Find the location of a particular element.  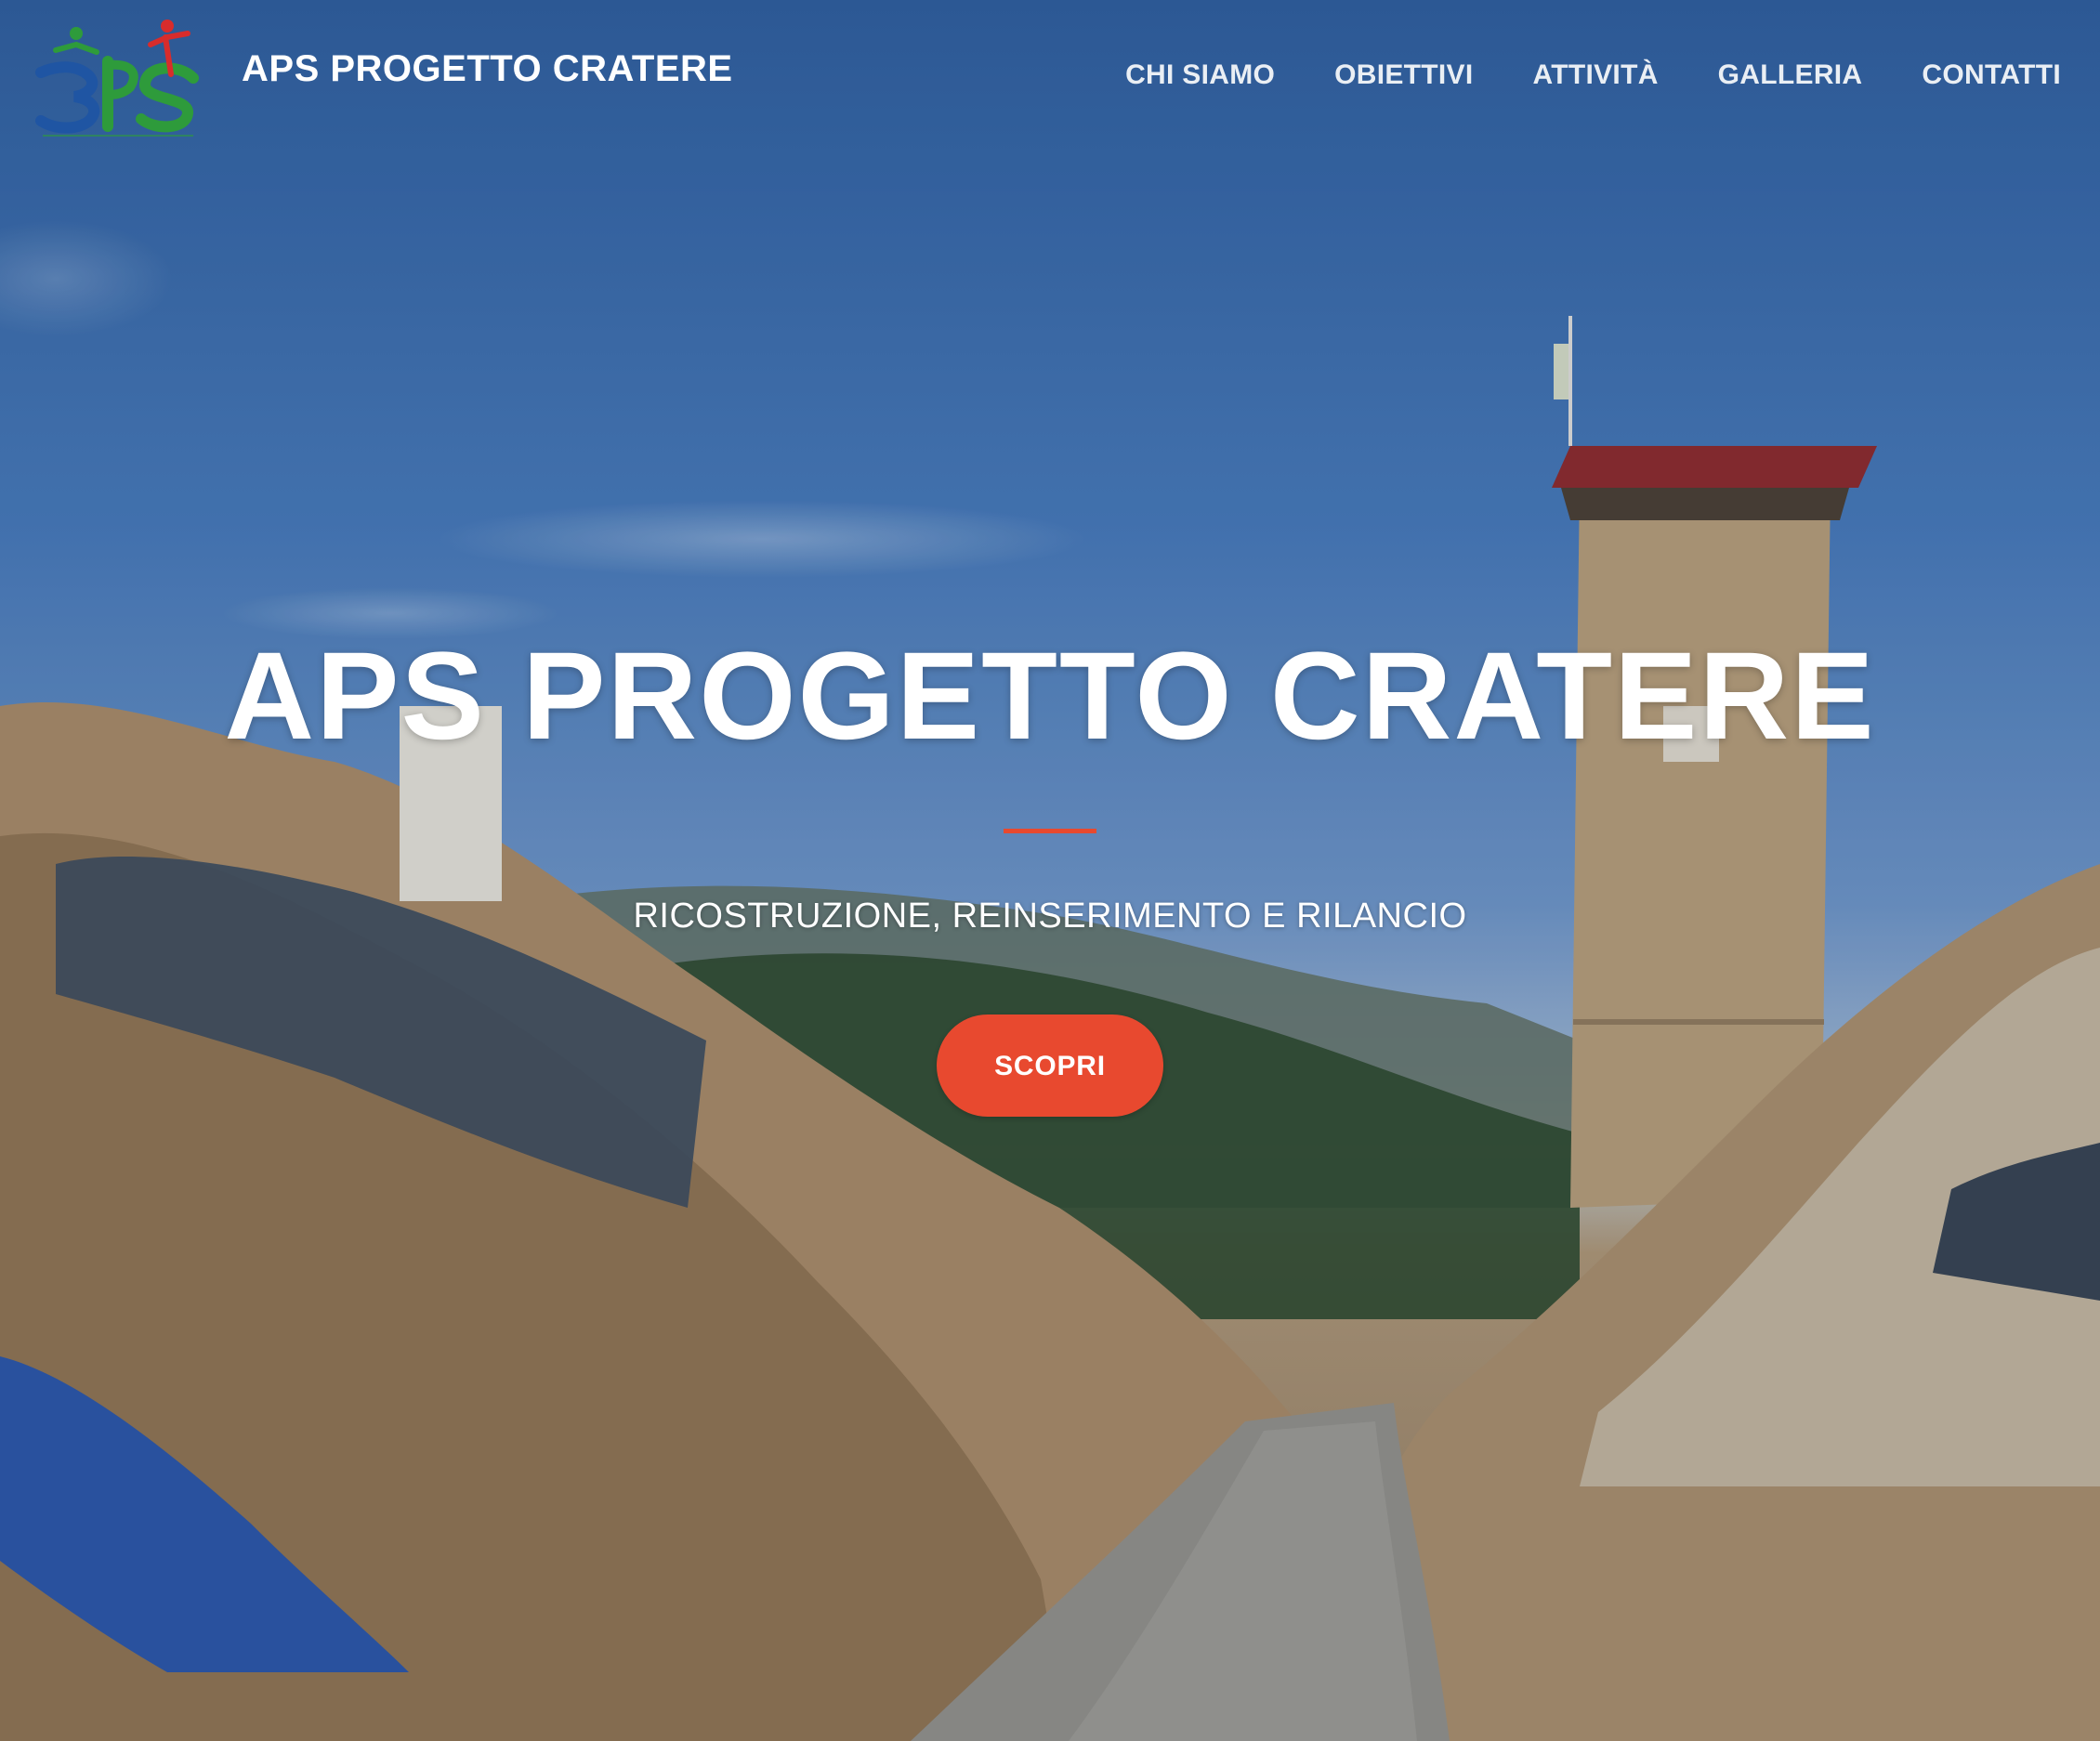

progetto-cratere-logo-icon is located at coordinates (118, 78).